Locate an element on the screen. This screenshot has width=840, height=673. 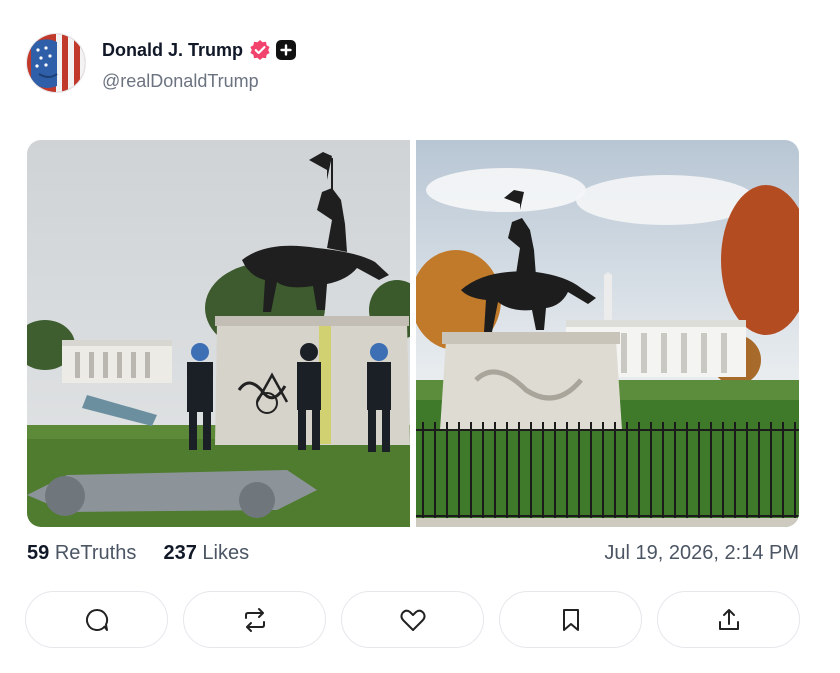
likes-count: 237 is located at coordinates (179, 553).